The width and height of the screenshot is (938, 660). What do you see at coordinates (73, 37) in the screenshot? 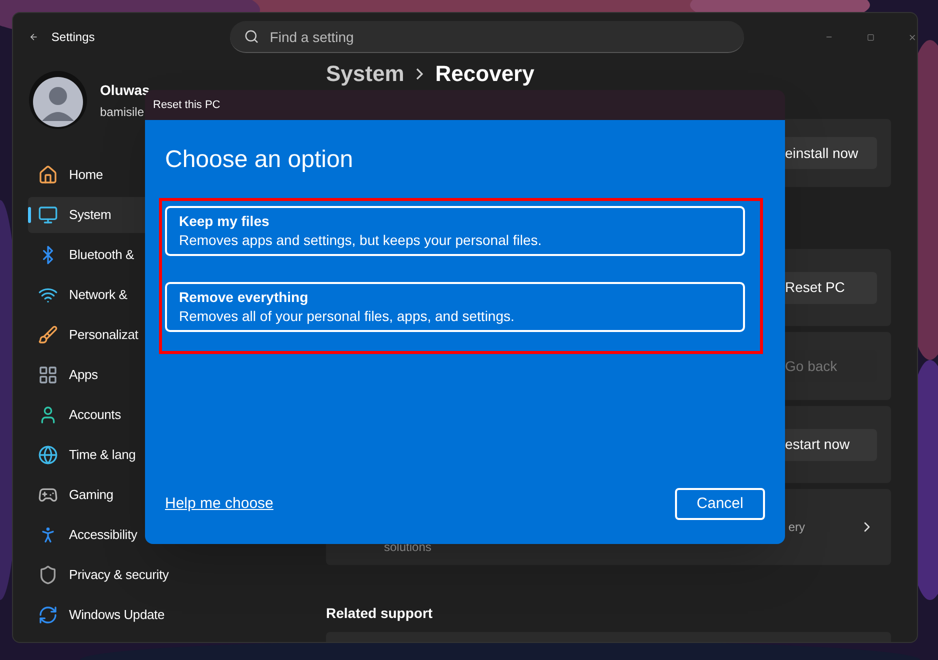
I see `window-title: Settings` at bounding box center [73, 37].